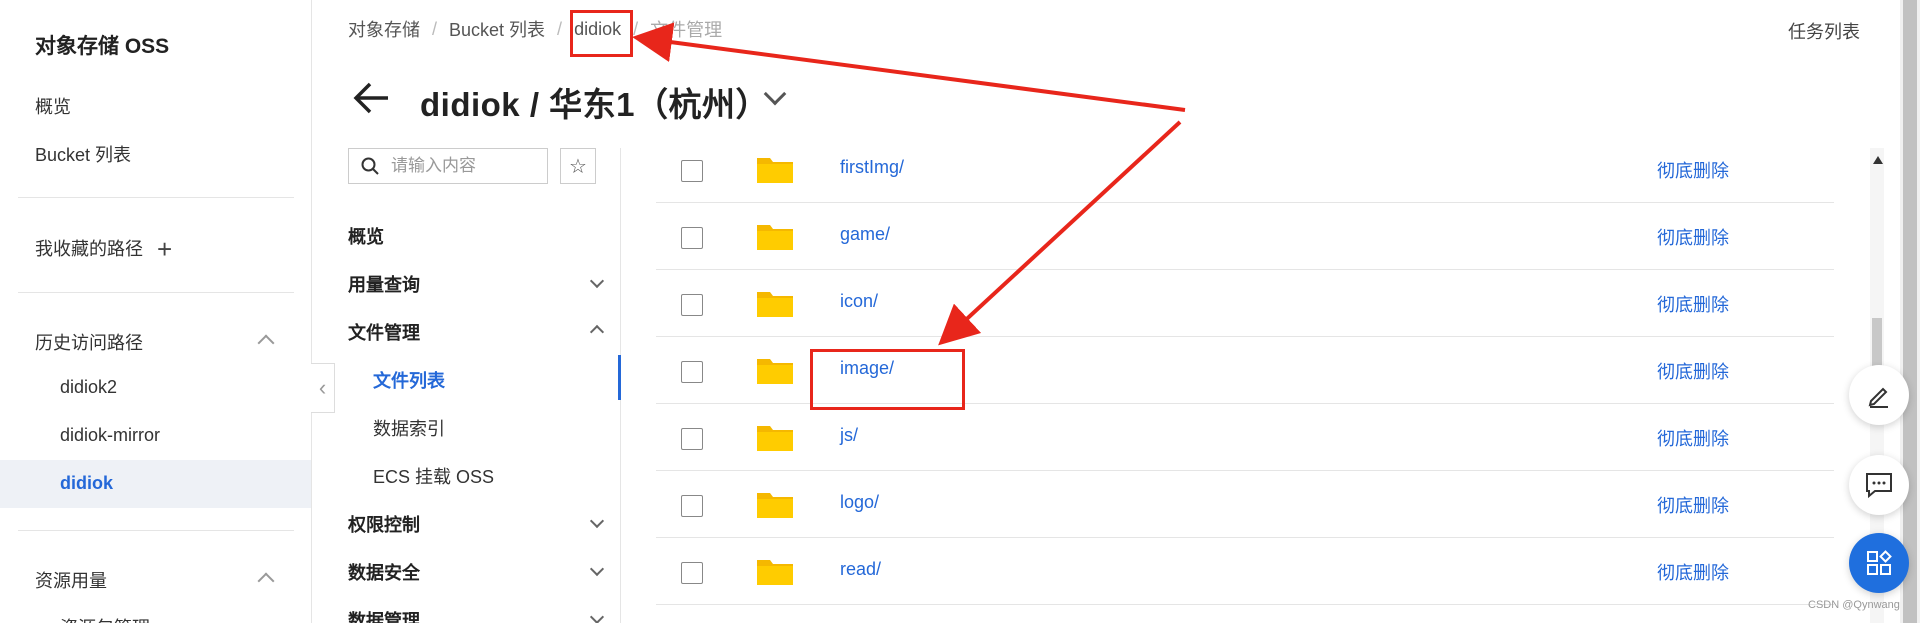 This screenshot has width=1920, height=623. Describe the element at coordinates (859, 301) in the screenshot. I see `file-name-link: icon/` at that location.